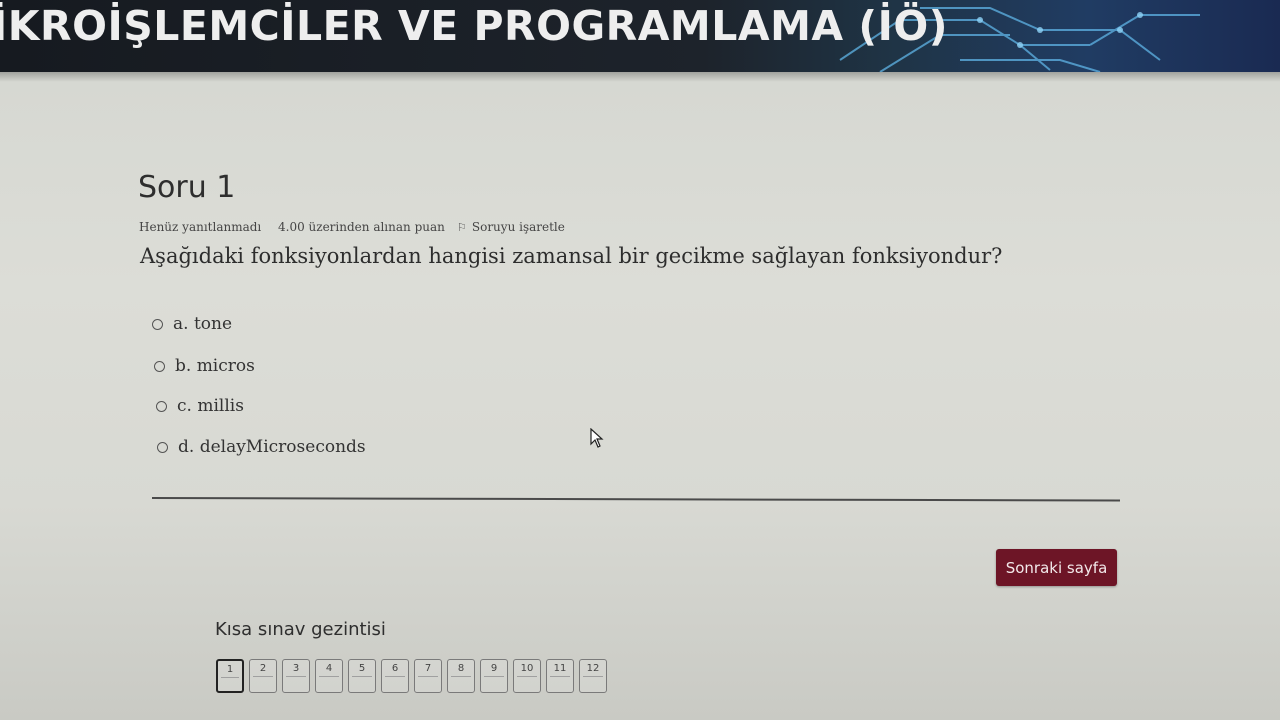 Image resolution: width=1280 pixels, height=720 pixels. I want to click on option-b: b. micros, so click(204, 366).